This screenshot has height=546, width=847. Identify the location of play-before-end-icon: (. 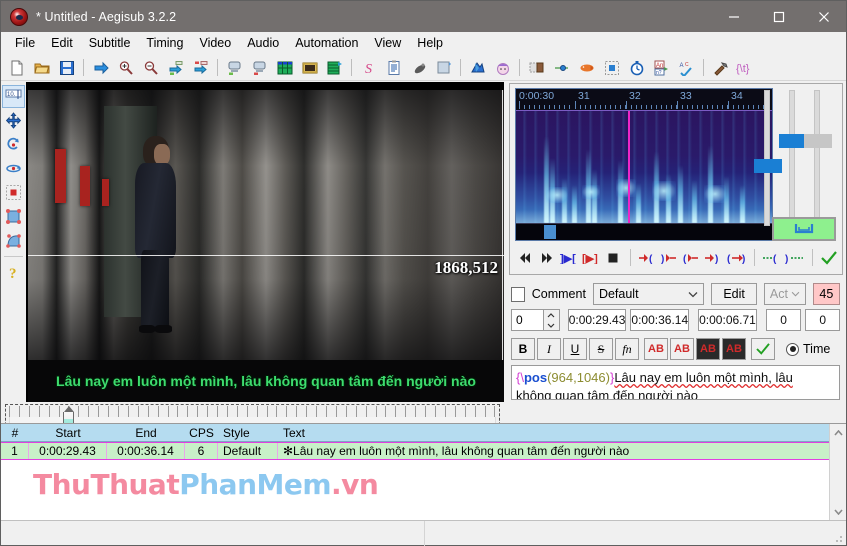
(691, 257).